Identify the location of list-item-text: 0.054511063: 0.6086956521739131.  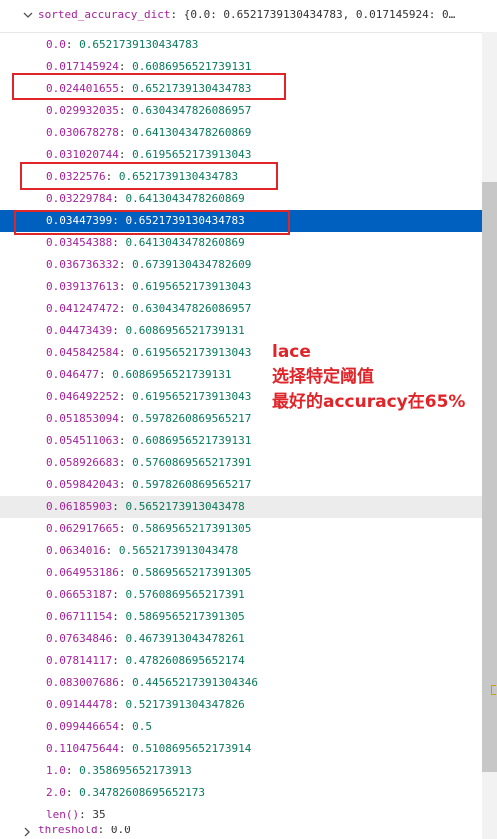
(149, 440).